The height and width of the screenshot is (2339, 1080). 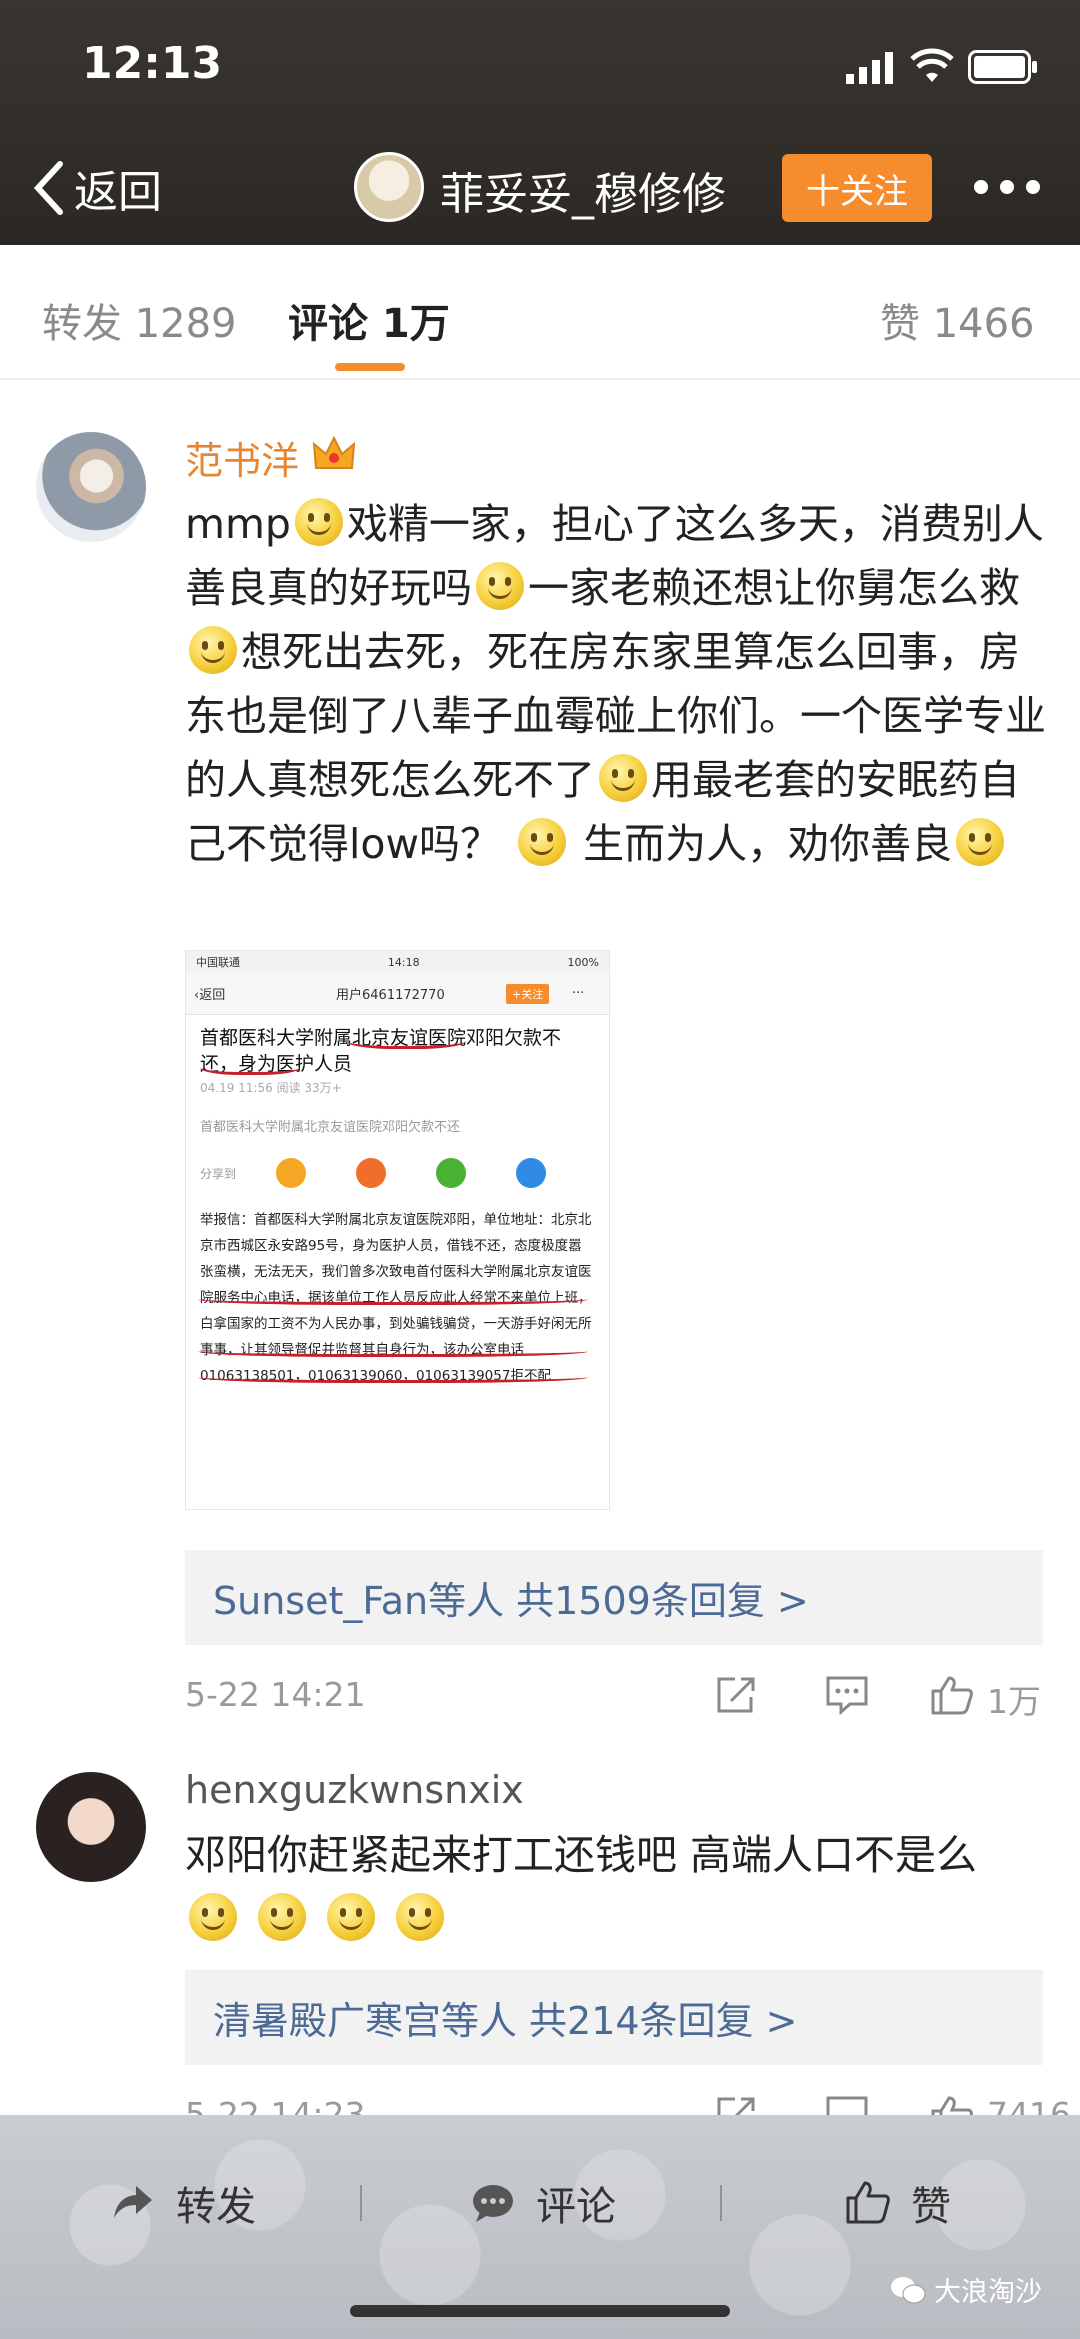 I want to click on watermark-text: 大浪淘沙, so click(x=988, y=2292).